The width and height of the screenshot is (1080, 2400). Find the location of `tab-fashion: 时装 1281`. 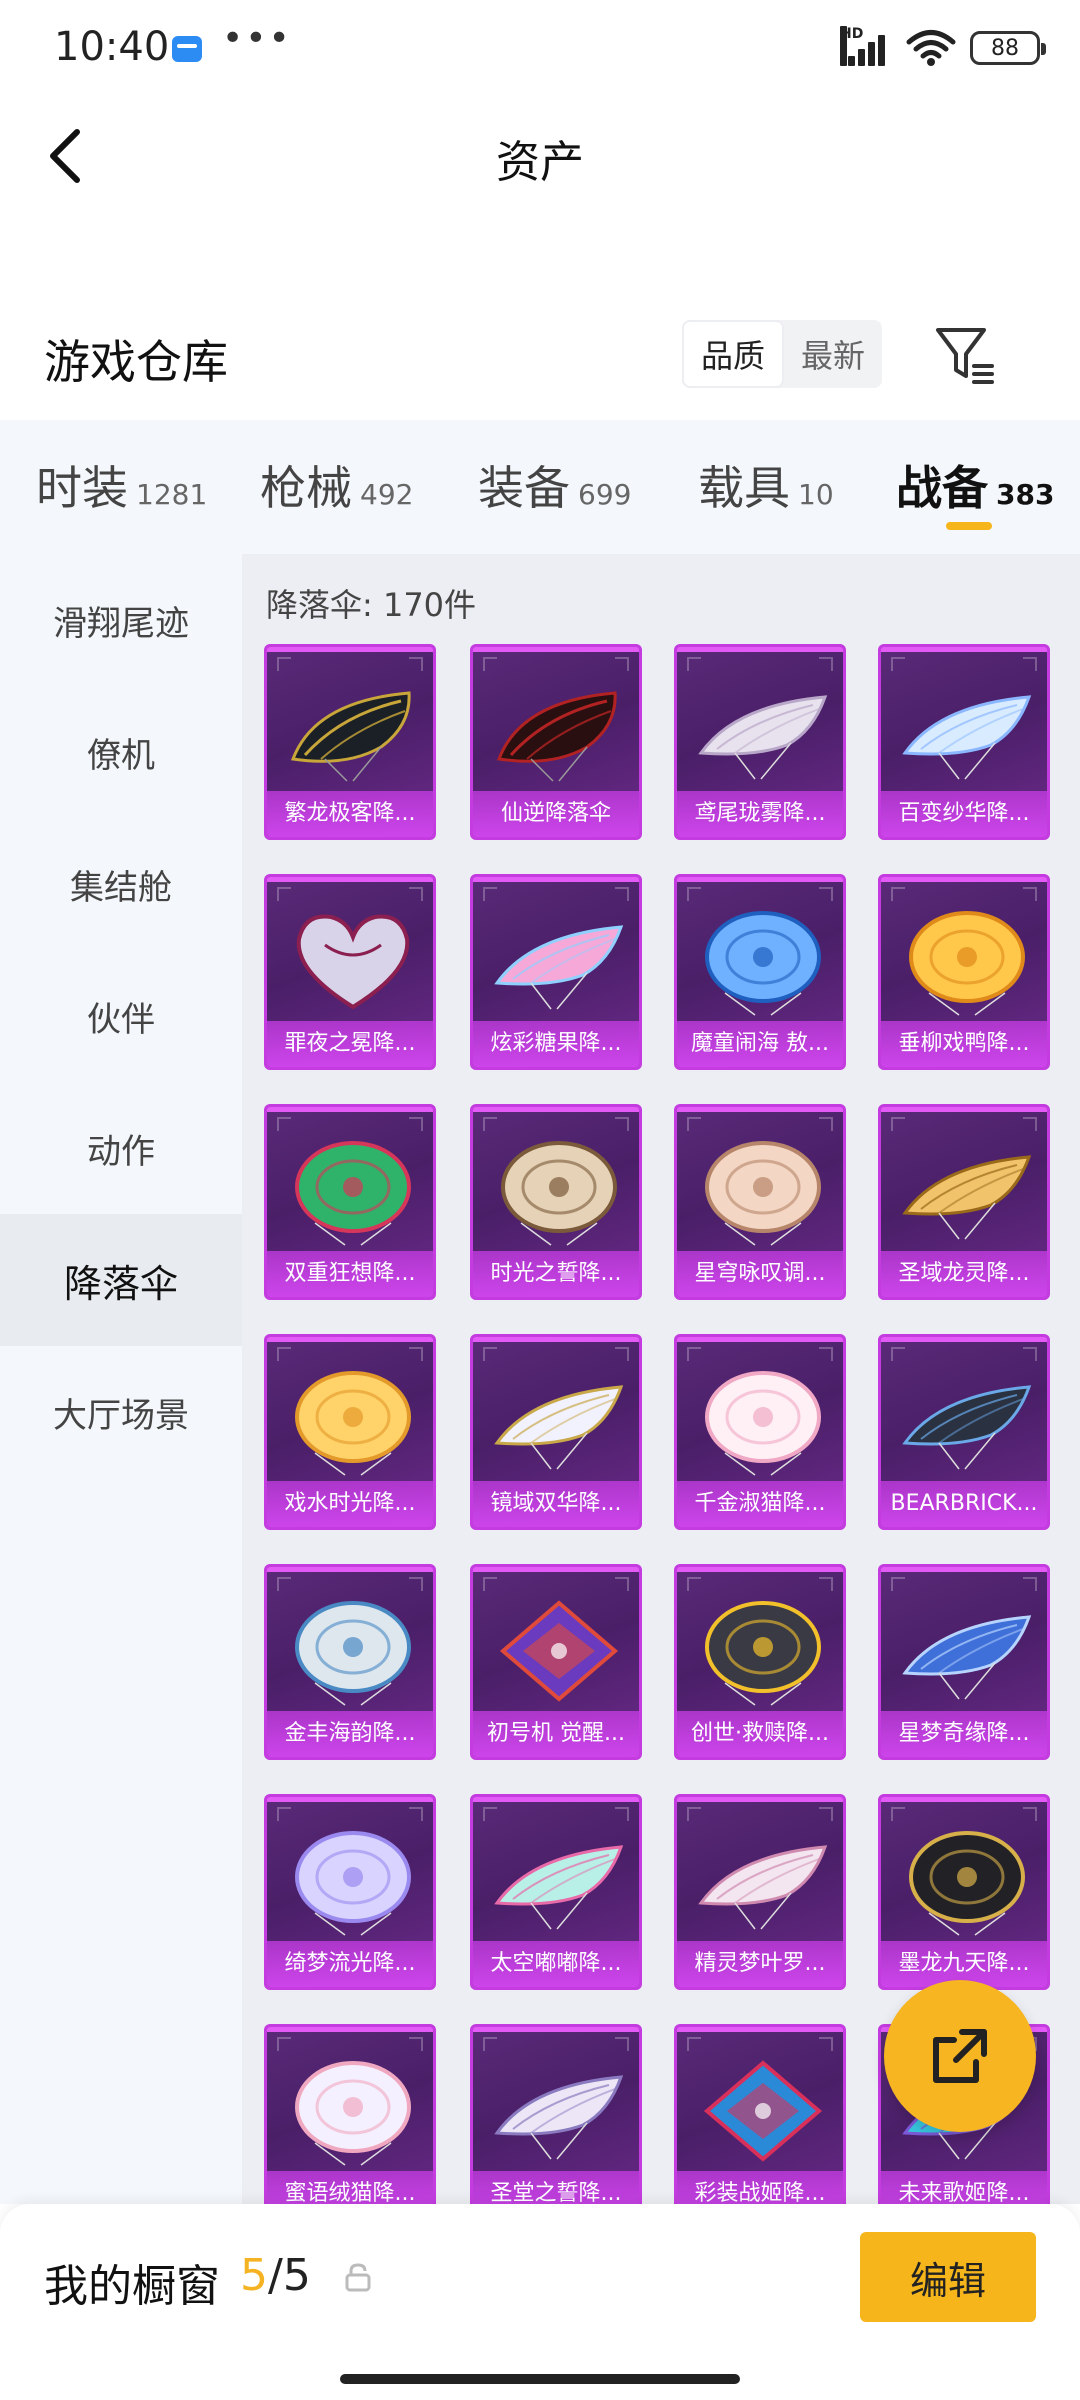

tab-fashion: 时装 1281 is located at coordinates (121, 485).